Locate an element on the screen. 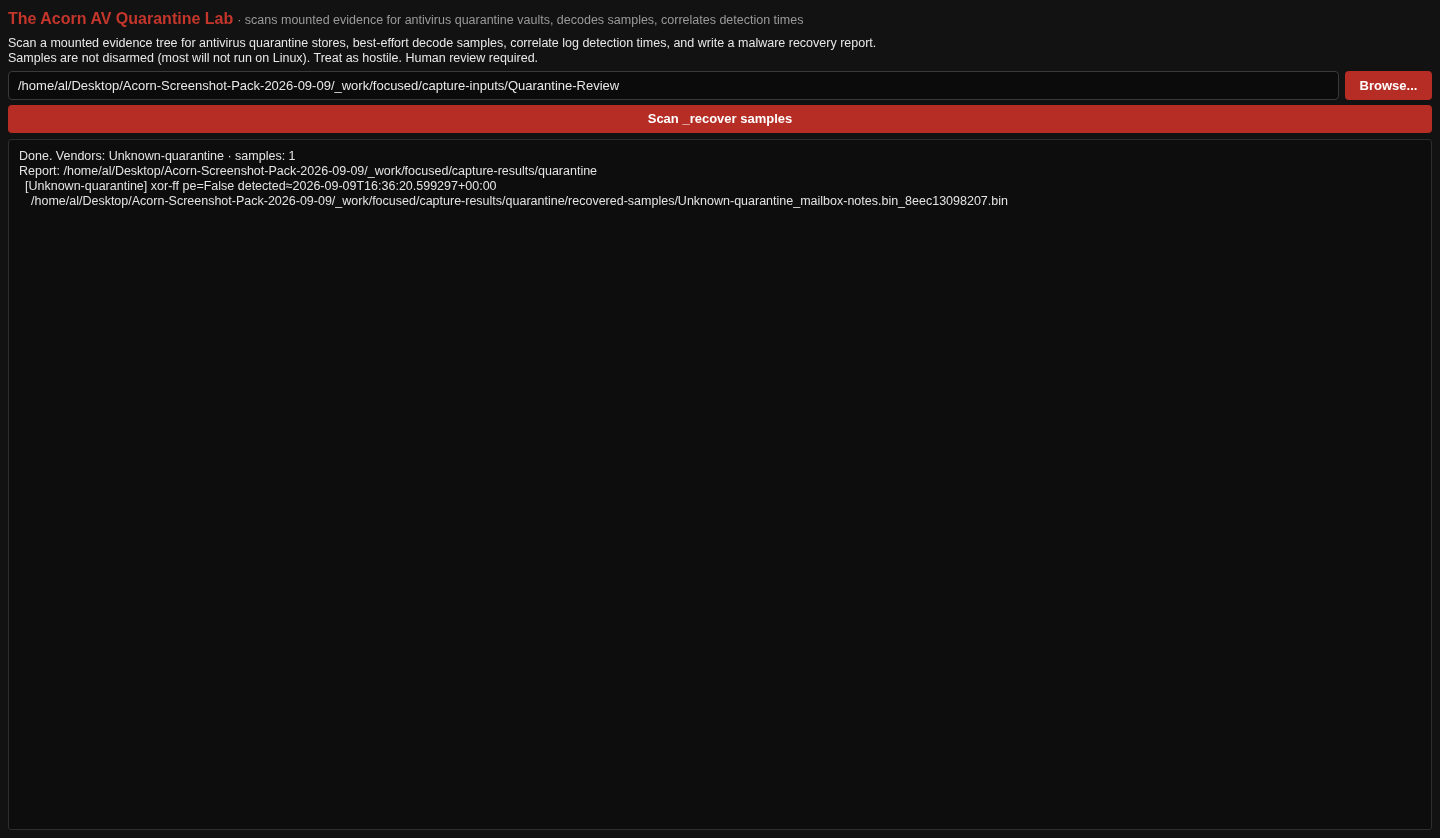 This screenshot has height=838, width=1440. app-title: The Acorn AV Quarantine Lab is located at coordinates (121, 19).